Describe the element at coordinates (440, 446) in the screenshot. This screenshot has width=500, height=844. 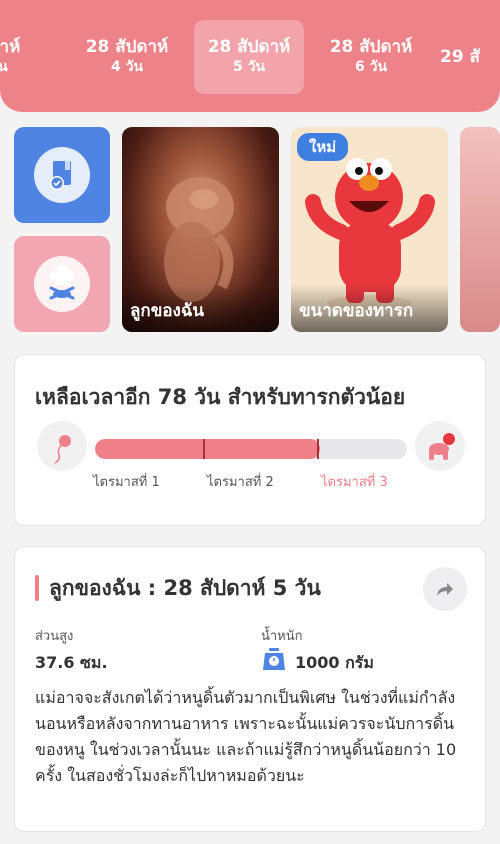
I see `crawling-baby-icon` at that location.